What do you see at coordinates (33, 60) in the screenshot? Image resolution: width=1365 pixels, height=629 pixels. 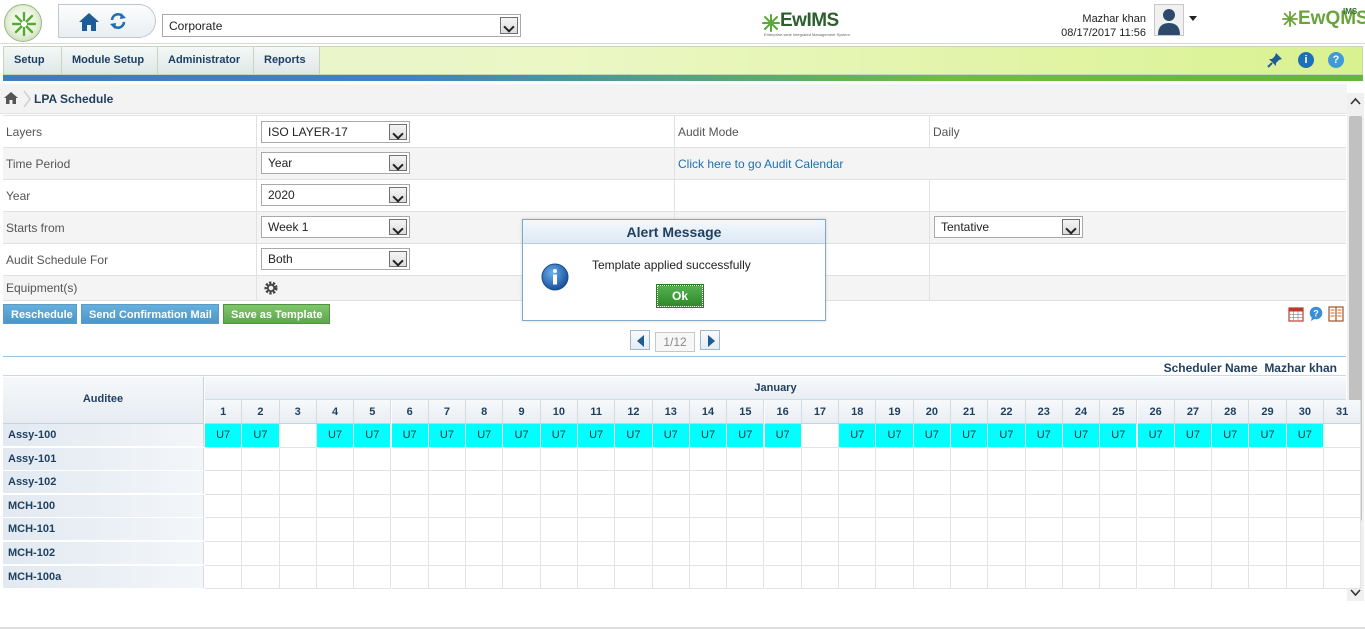 I see `menu-setup: Setup` at bounding box center [33, 60].